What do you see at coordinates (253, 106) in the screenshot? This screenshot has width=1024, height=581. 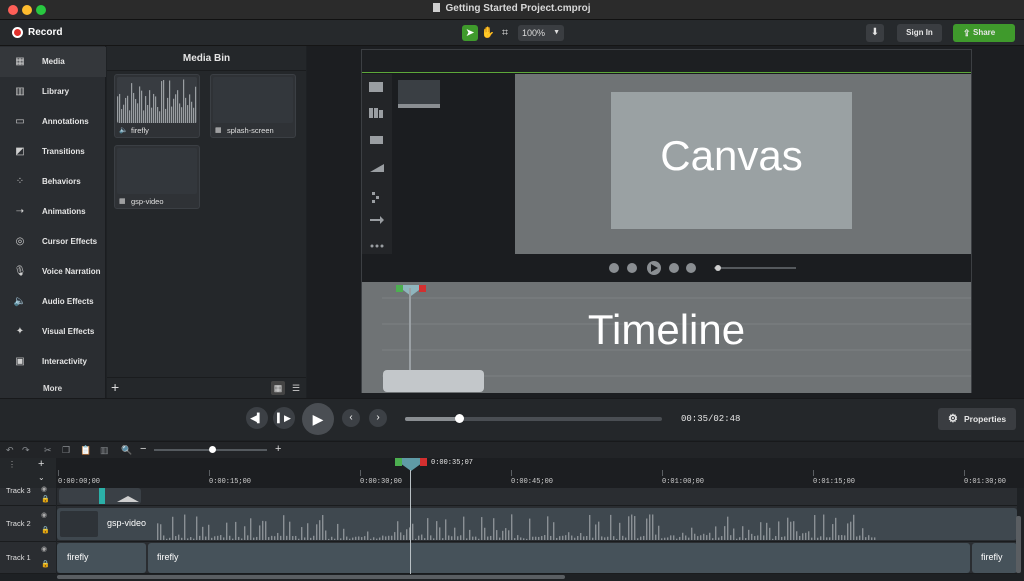 I see `media-item-splash-screen: ▦ splash-screen` at bounding box center [253, 106].